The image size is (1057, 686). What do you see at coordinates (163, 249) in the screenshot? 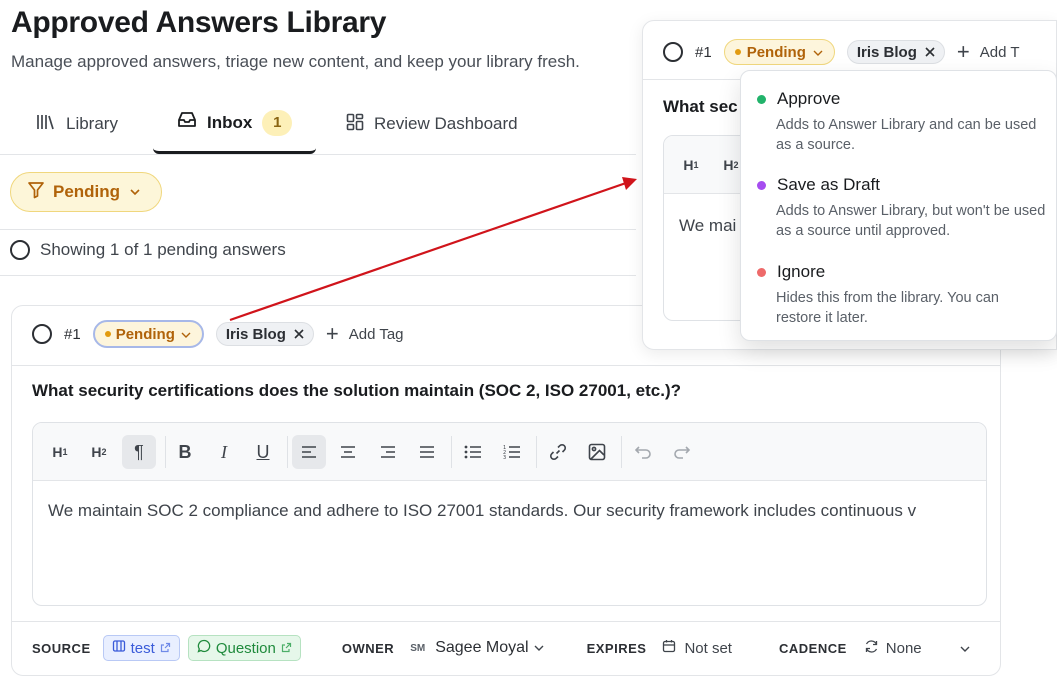
I see `showing-count-text: Showing 1 of 1 pending answers` at bounding box center [163, 249].